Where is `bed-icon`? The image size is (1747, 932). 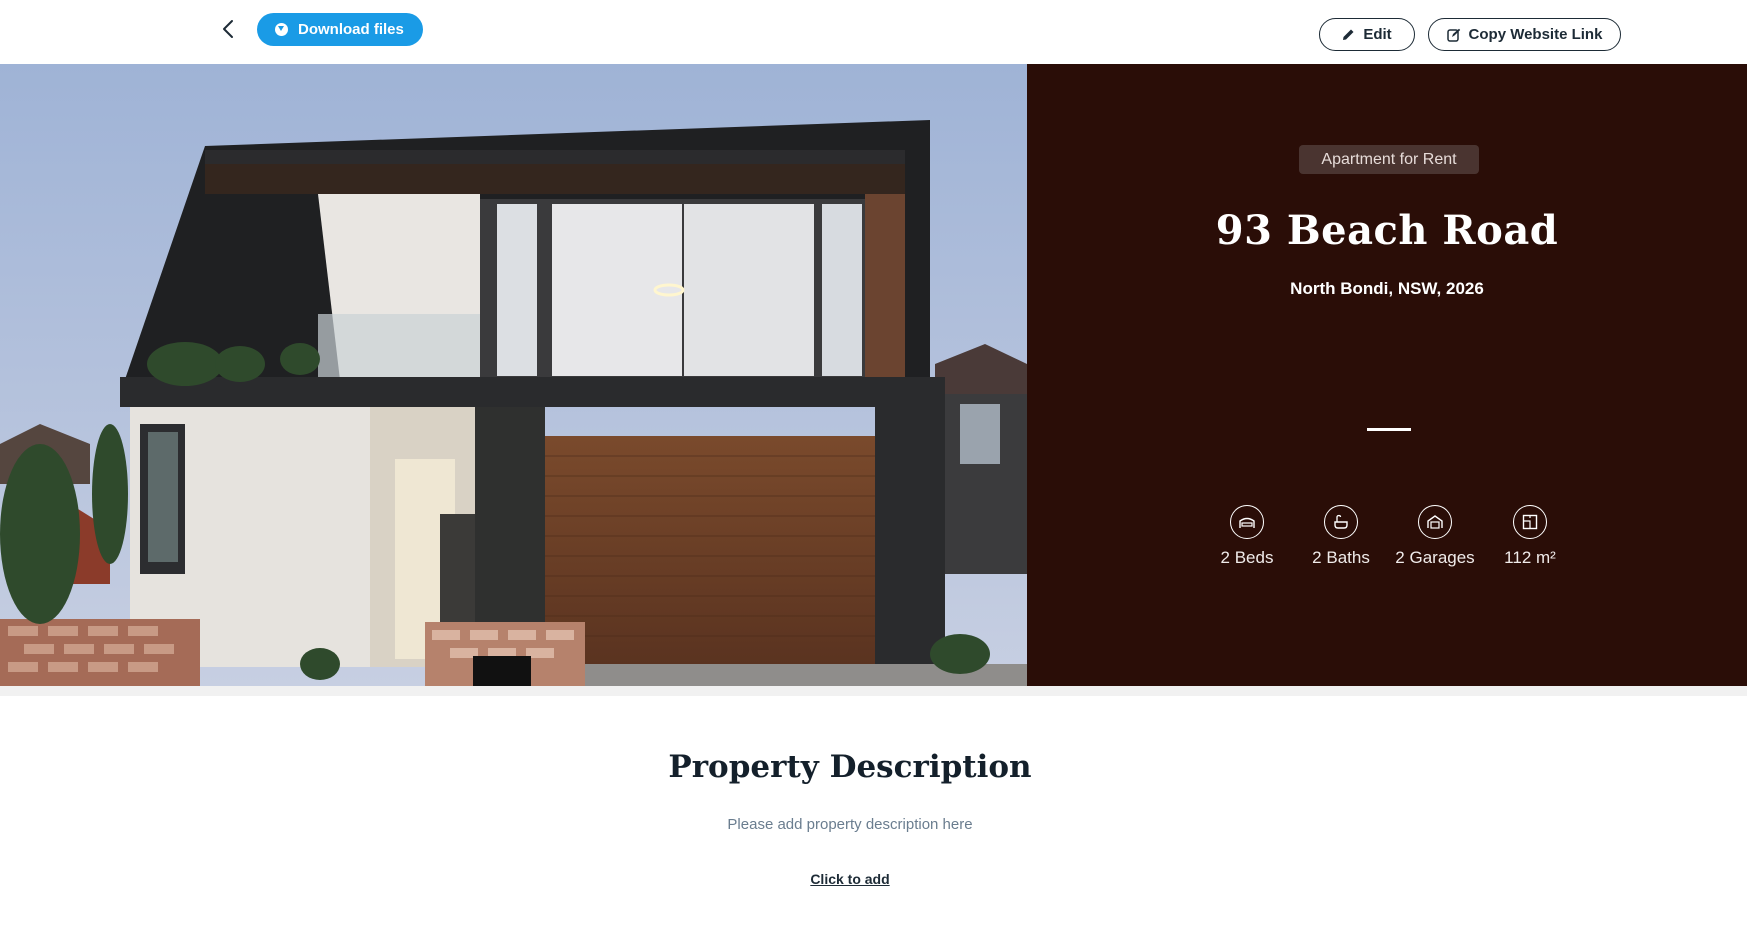
bed-icon is located at coordinates (1247, 522).